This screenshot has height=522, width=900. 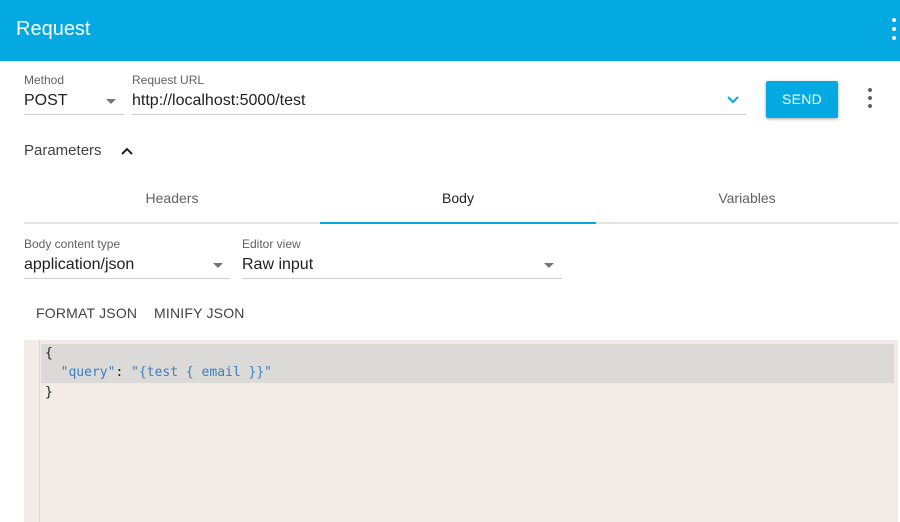 What do you see at coordinates (747, 198) in the screenshot?
I see `tab-variables: Variables` at bounding box center [747, 198].